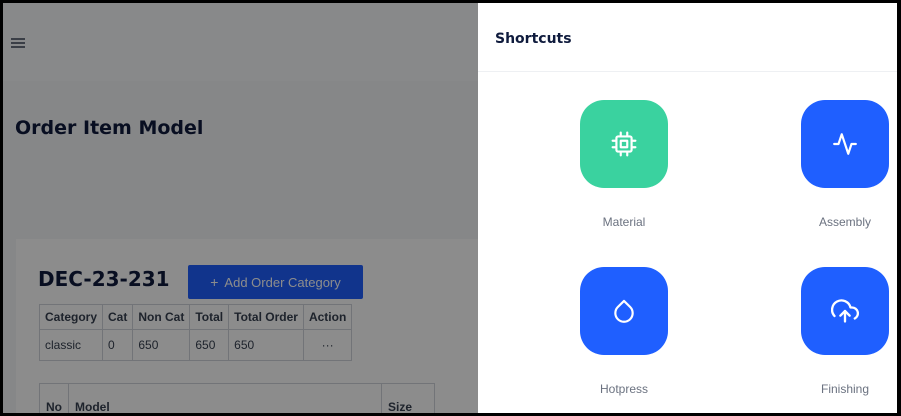 This screenshot has height=416, width=901. I want to click on shortcut-assembly-label: Assembly, so click(844, 222).